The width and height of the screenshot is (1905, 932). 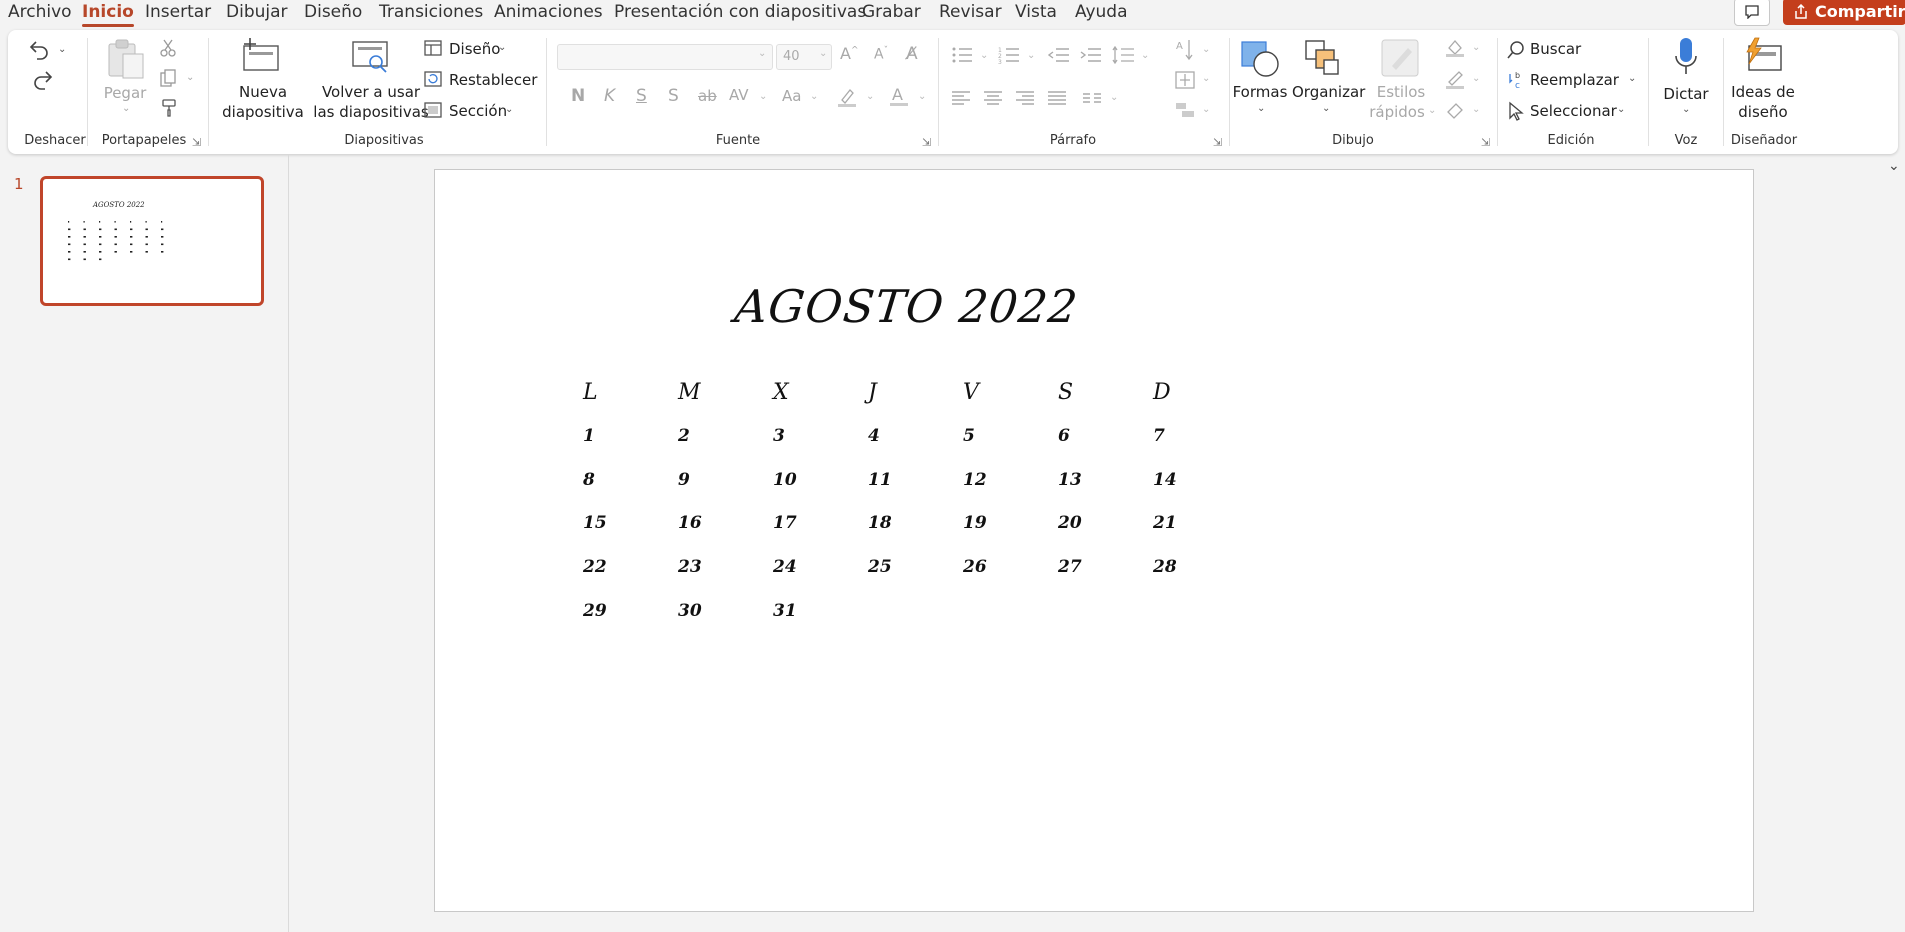 What do you see at coordinates (1059, 55) in the screenshot?
I see `decrease-indent-icon` at bounding box center [1059, 55].